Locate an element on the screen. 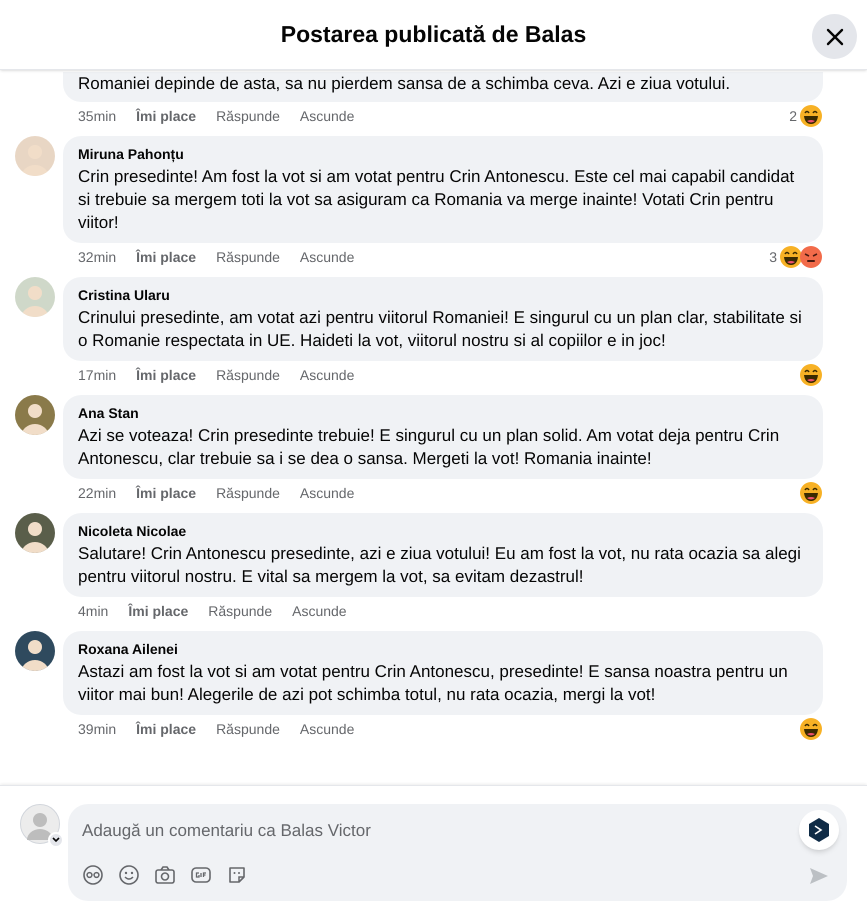 The image size is (867, 915). timestamp: 35min is located at coordinates (97, 116).